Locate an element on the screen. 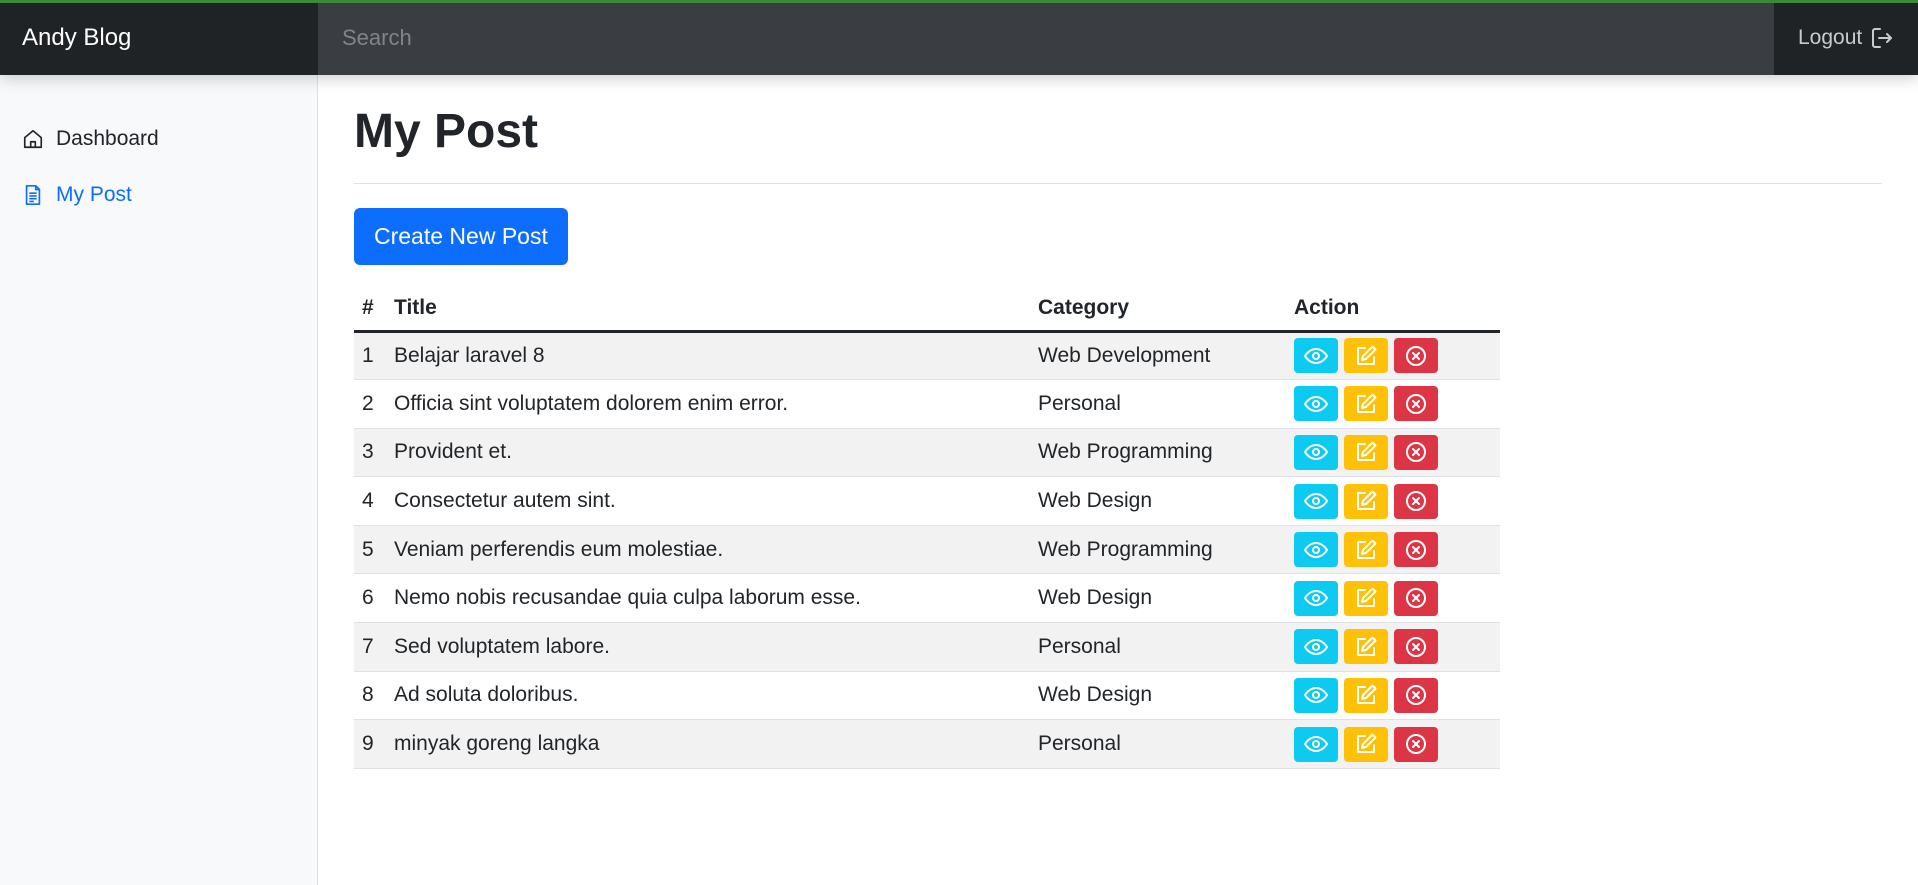  brand-logo: Andy Blog is located at coordinates (159, 37).